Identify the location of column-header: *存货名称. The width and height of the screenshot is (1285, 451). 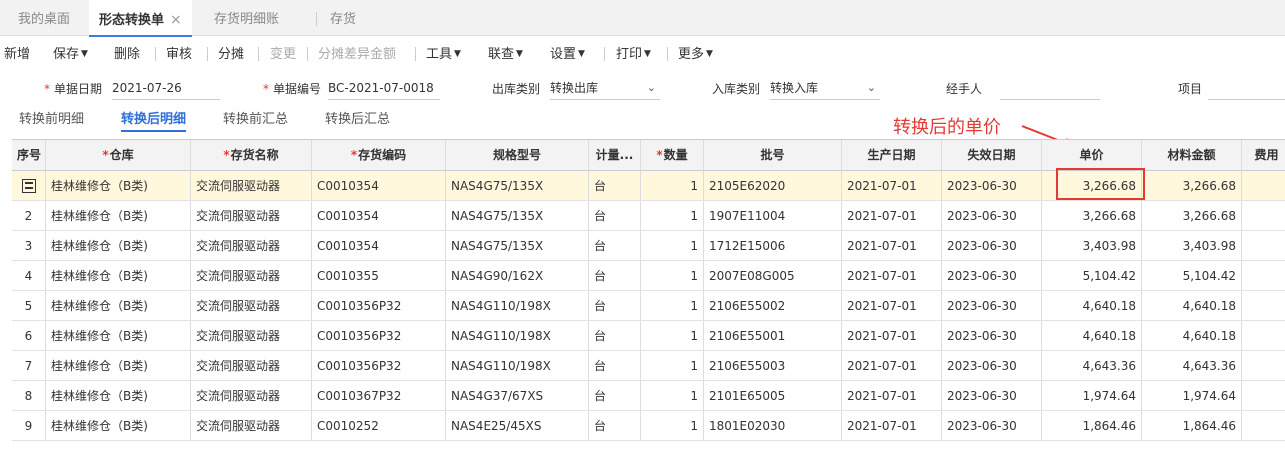
(251, 155).